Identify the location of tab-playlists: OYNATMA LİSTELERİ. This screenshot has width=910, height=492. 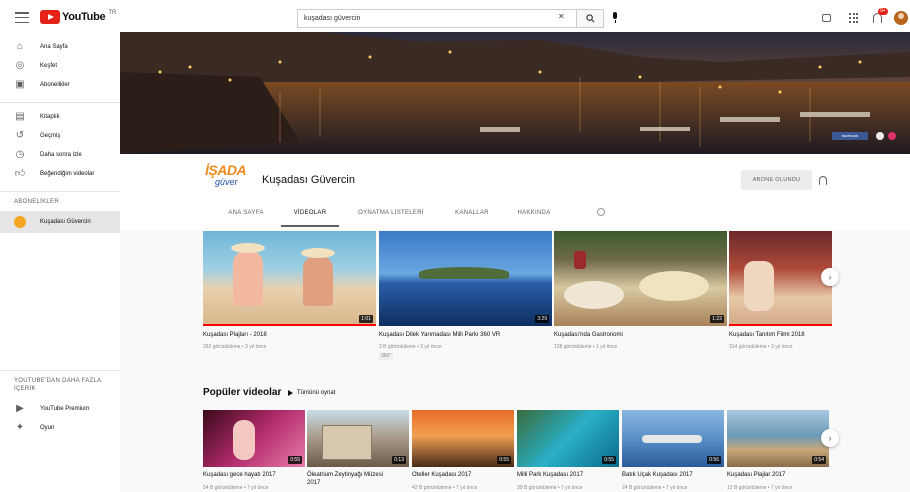
(391, 215).